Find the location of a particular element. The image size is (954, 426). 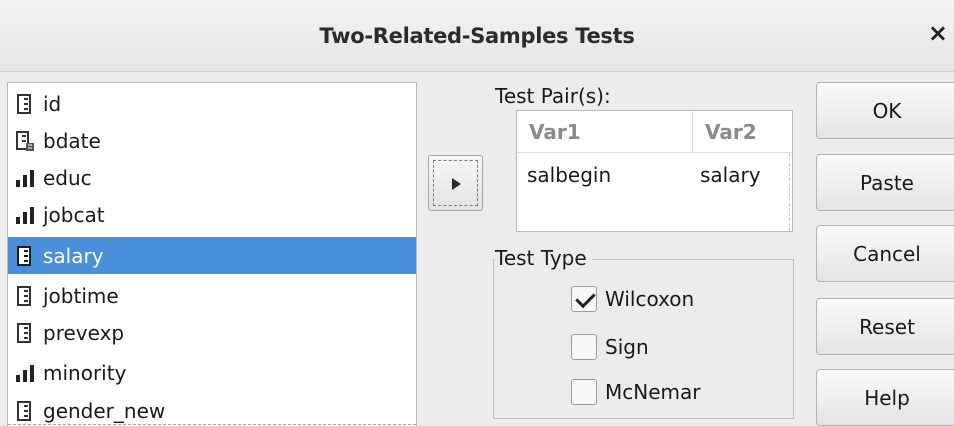

list-focus-border is located at coordinates (212, 424).